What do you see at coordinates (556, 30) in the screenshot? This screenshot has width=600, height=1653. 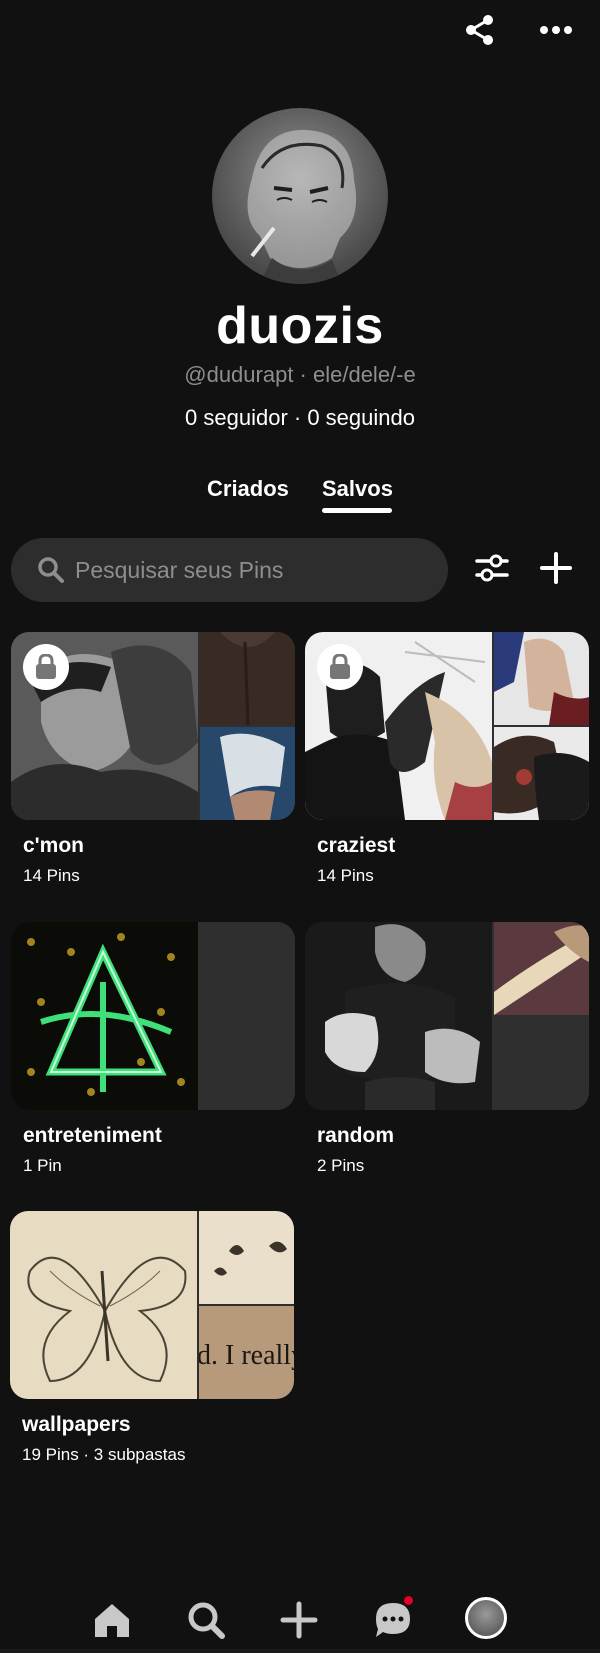 I see `more-icon` at bounding box center [556, 30].